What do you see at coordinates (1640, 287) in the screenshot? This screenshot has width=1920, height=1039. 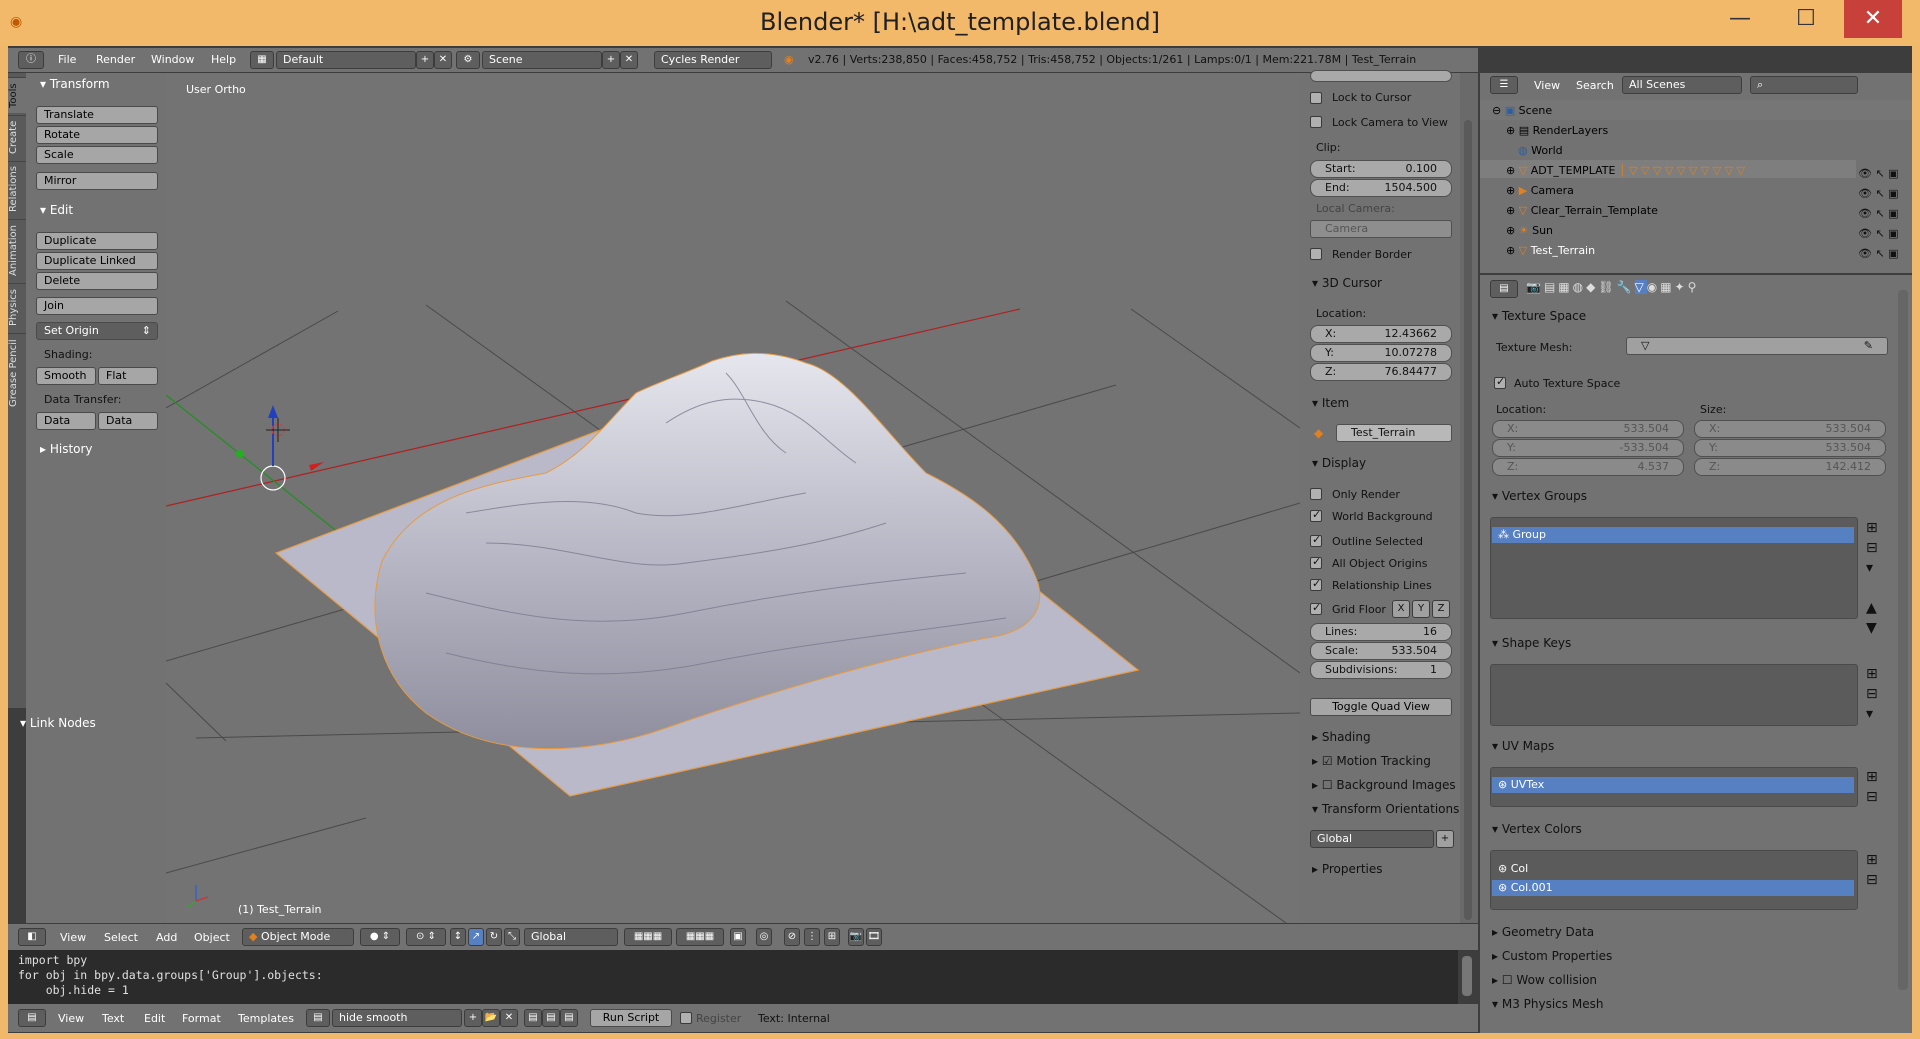 I see `mesh-data-tab: ▽` at bounding box center [1640, 287].